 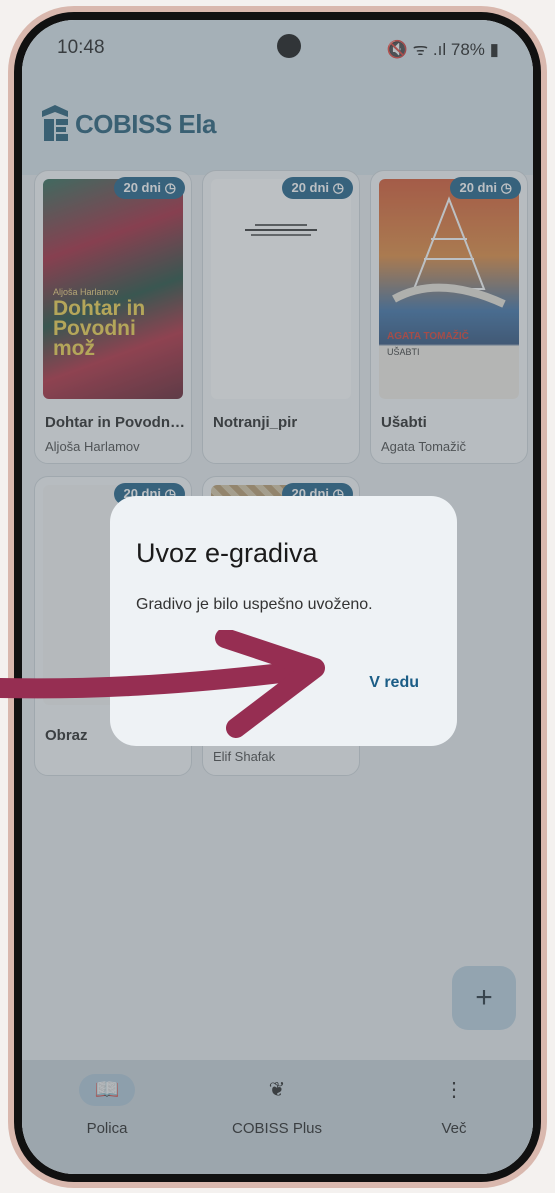 I want to click on dialog-message: Gradivo je bilo uspešno uvoženo., so click(x=254, y=604).